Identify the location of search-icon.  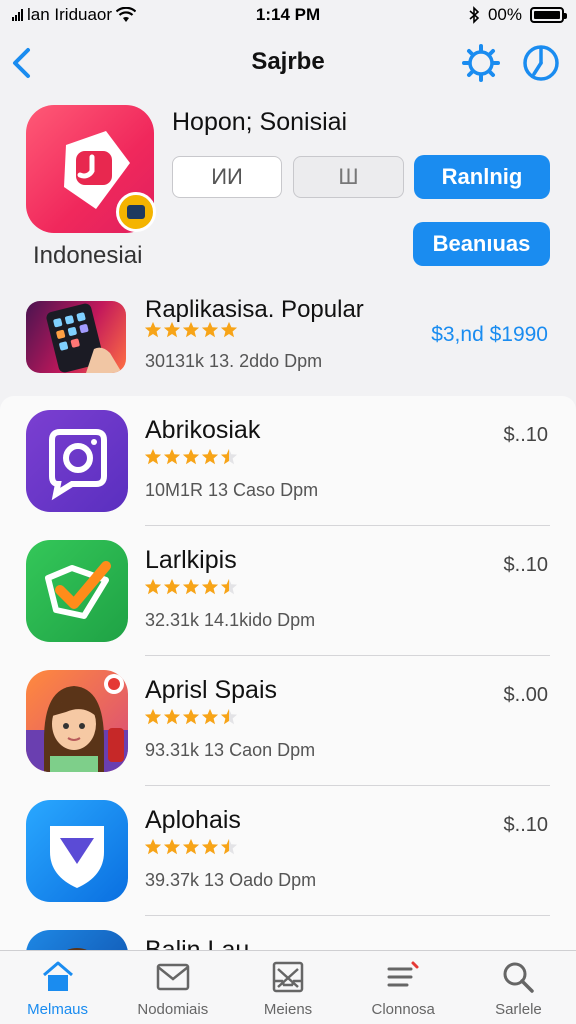
(519, 977).